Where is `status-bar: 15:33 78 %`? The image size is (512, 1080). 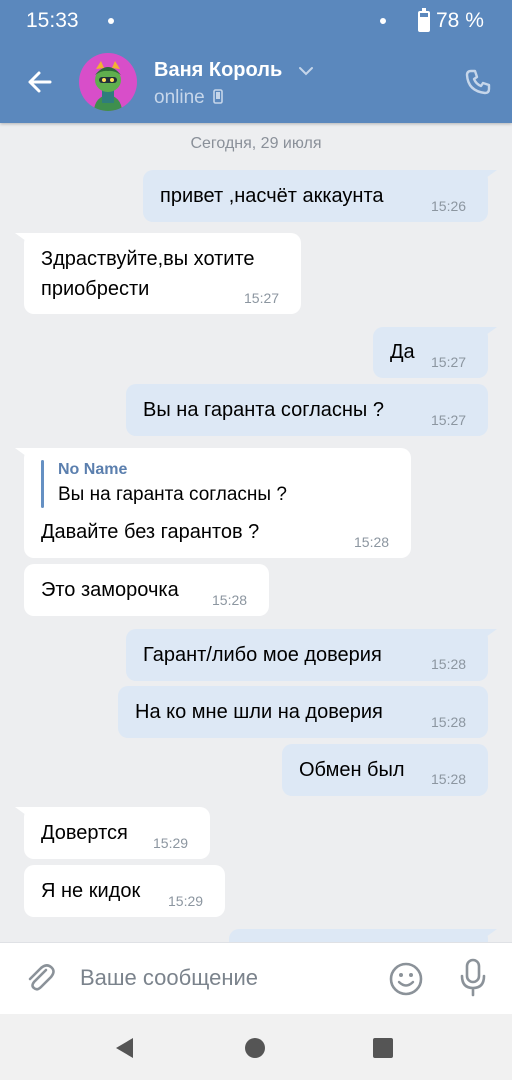
status-bar: 15:33 78 % is located at coordinates (256, 22).